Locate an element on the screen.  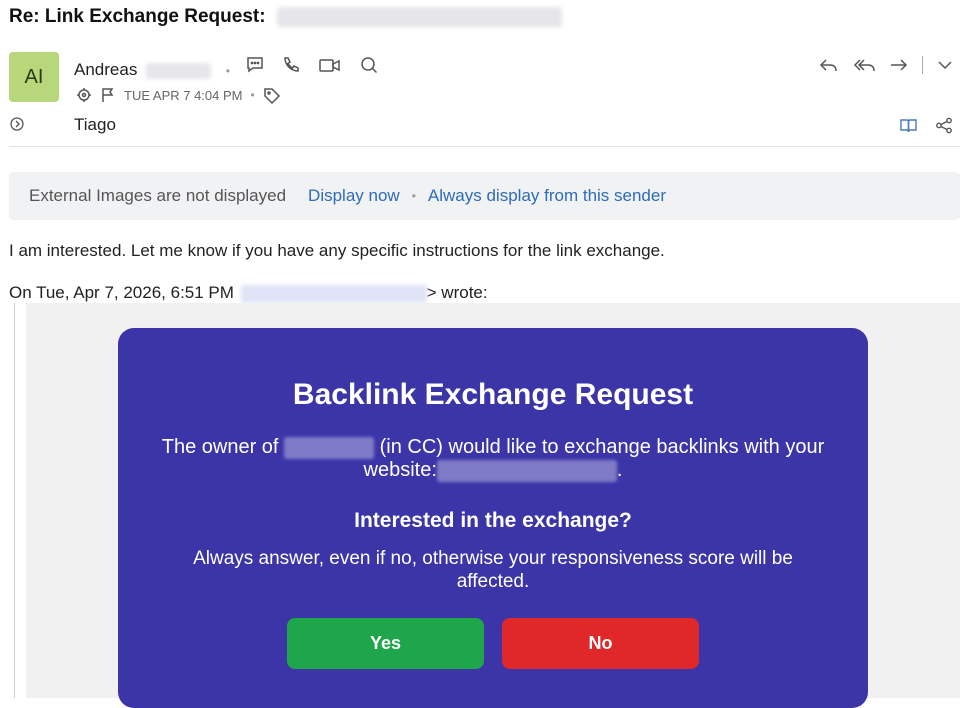
expand-recipients-icon is located at coordinates (17, 126).